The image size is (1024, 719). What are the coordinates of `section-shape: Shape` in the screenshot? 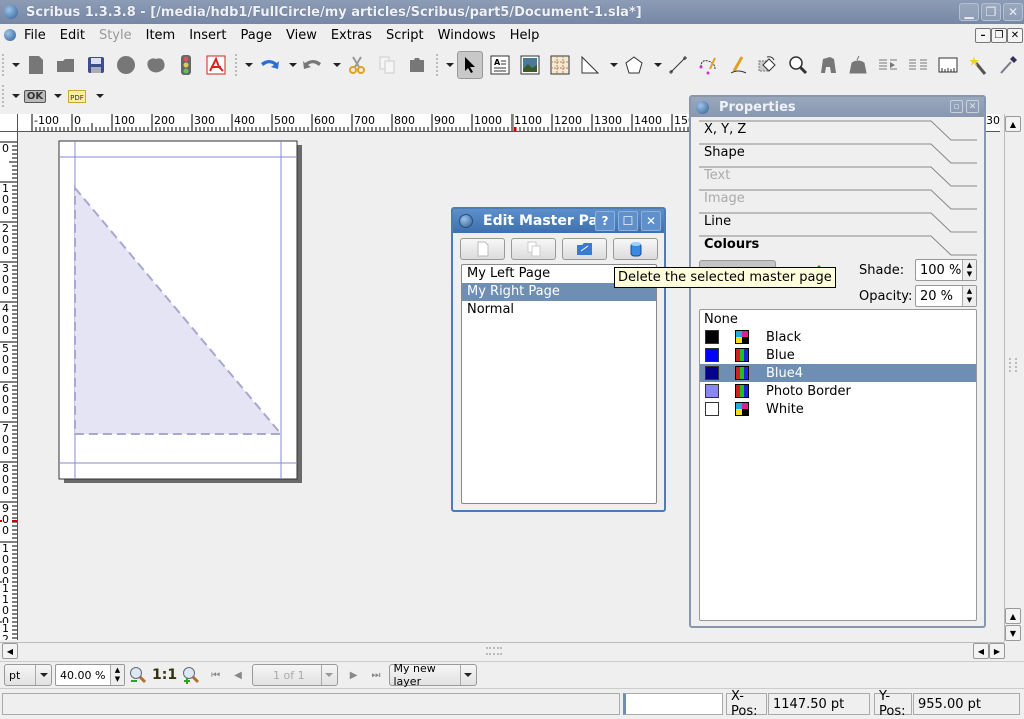 It's located at (838, 153).